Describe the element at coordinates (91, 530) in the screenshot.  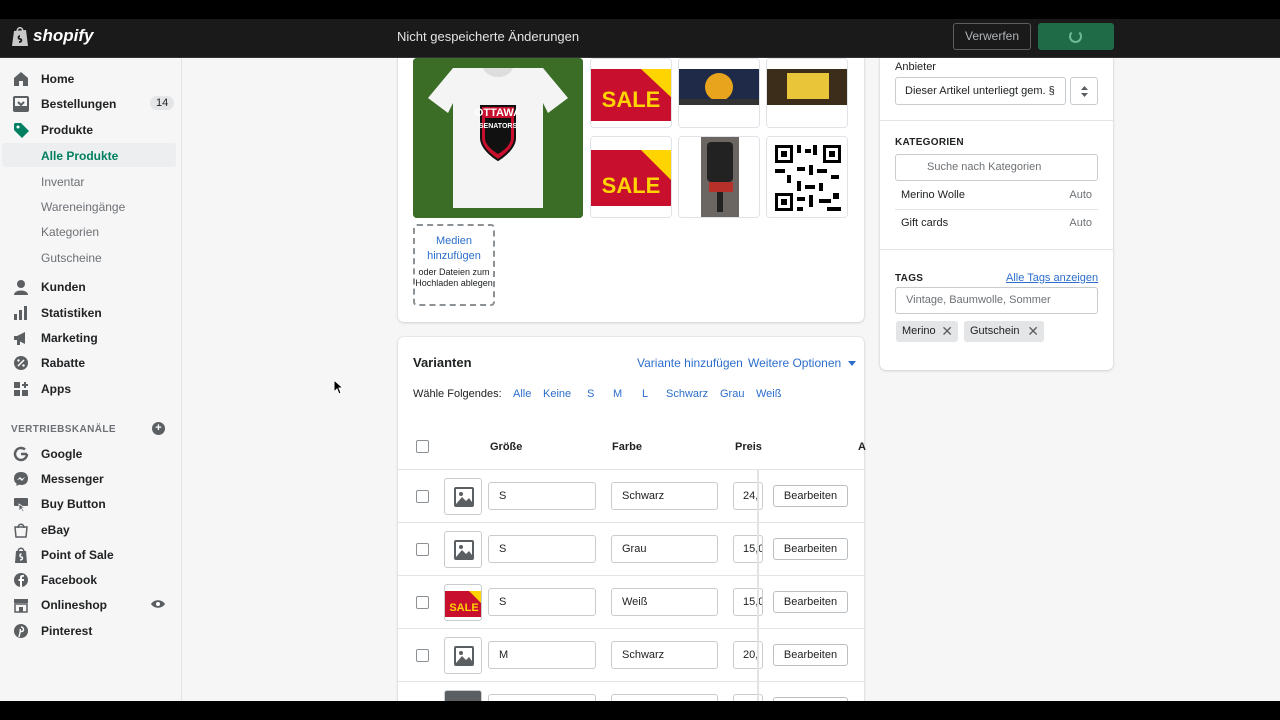
I see `sidebar-channel-ebay: eBay` at that location.